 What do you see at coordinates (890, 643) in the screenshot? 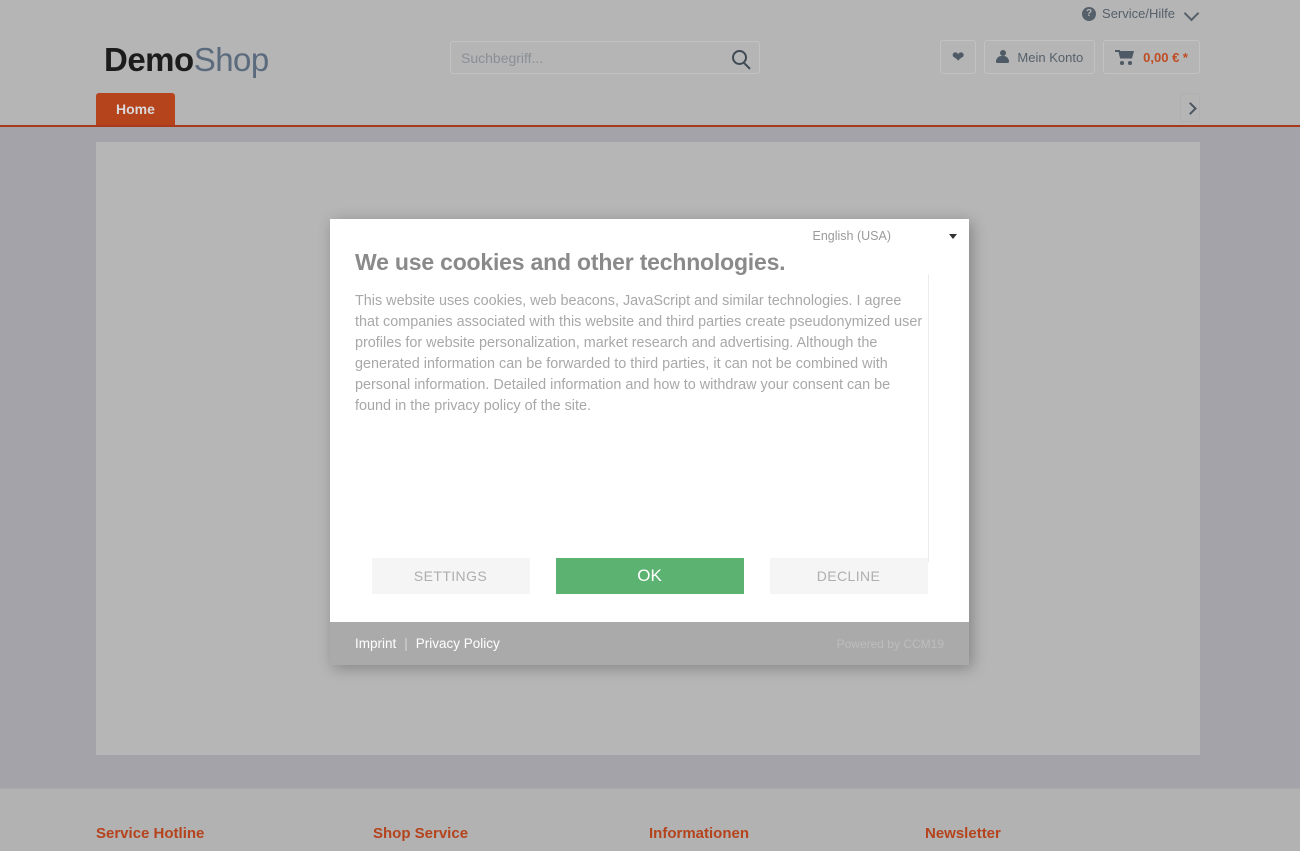
I see `powered-by-label: Powered by CCM19` at bounding box center [890, 643].